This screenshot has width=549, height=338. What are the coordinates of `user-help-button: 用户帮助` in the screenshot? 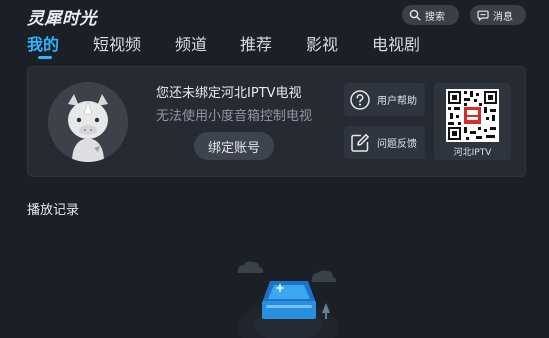 It's located at (384, 99).